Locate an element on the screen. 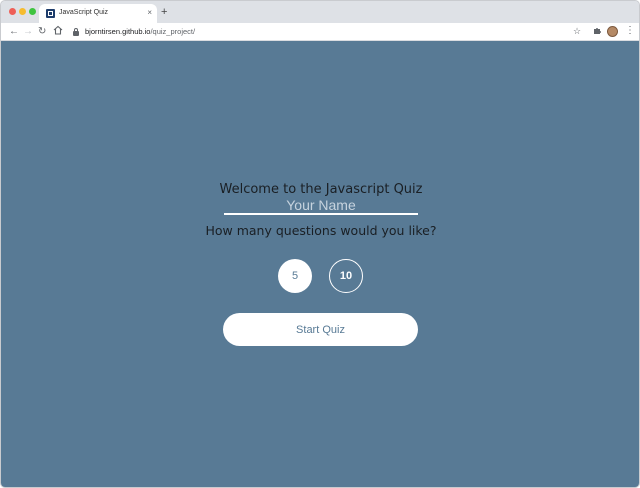  minimize-window-button is located at coordinates (22, 11).